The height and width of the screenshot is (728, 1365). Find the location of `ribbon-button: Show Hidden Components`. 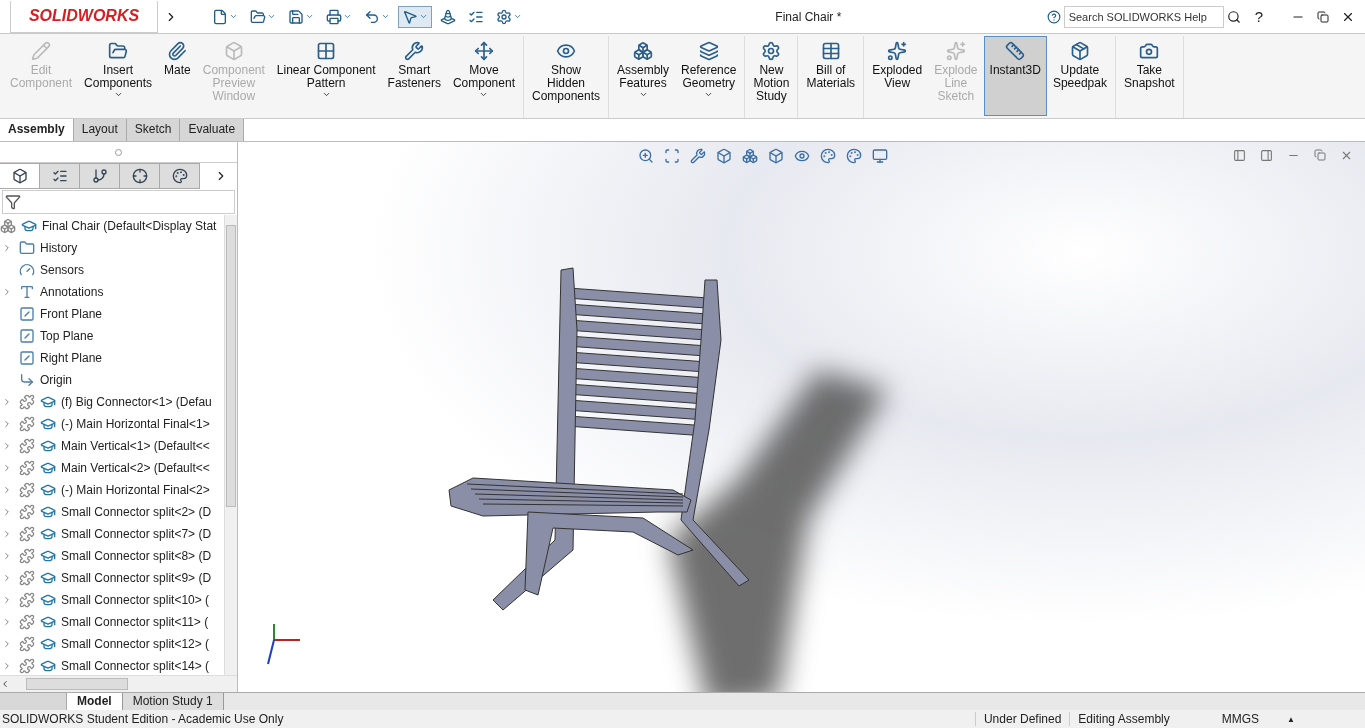

ribbon-button: Show Hidden Components is located at coordinates (565, 76).